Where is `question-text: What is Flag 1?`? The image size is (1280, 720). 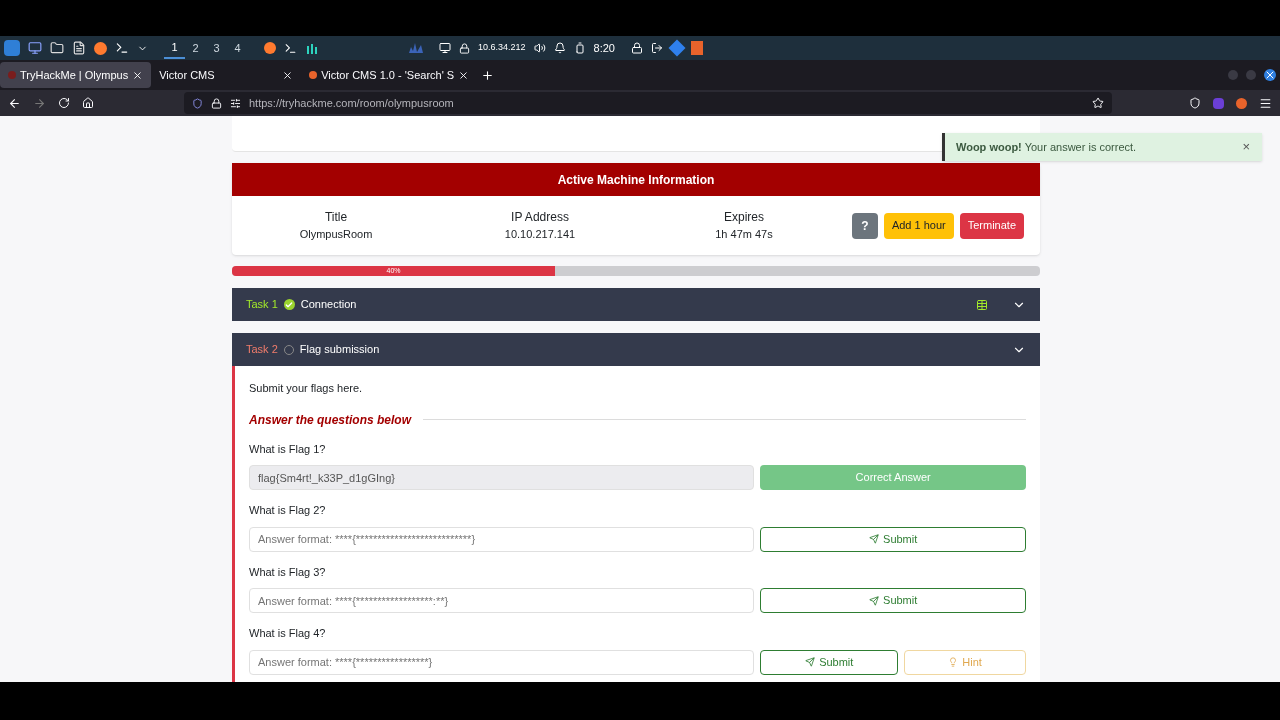
question-text: What is Flag 1? is located at coordinates (288, 449).